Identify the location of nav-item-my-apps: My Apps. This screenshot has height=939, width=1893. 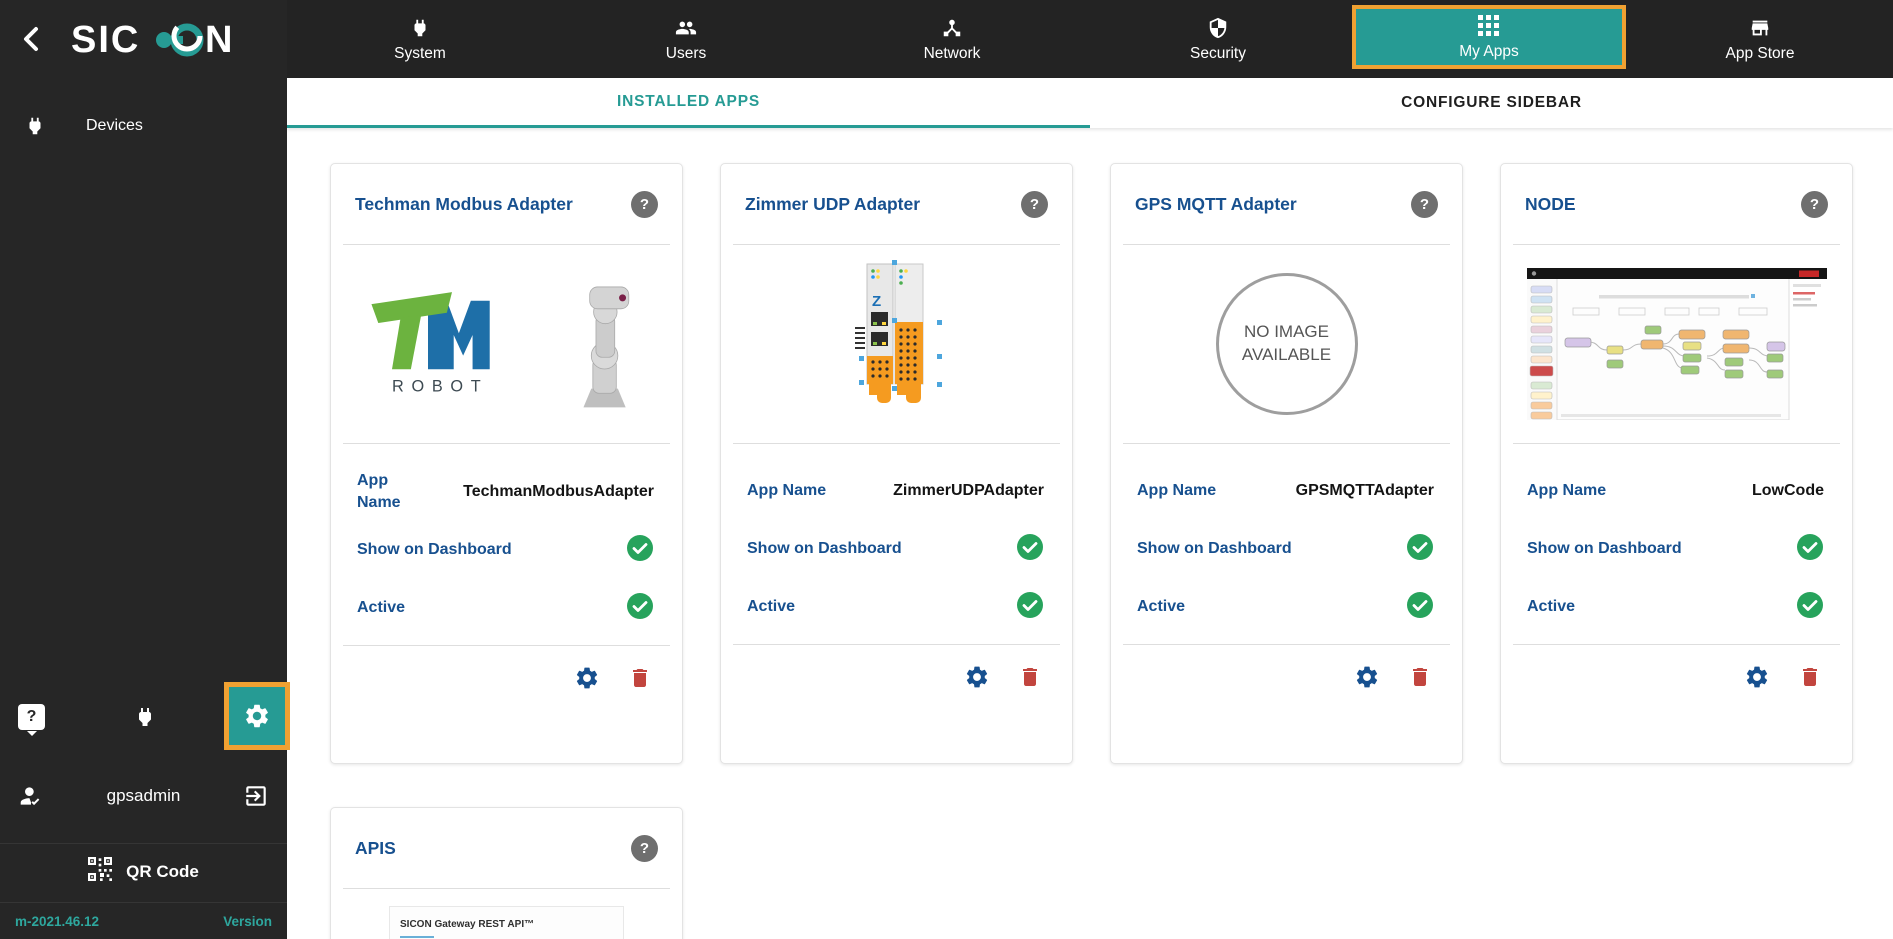
(1489, 37).